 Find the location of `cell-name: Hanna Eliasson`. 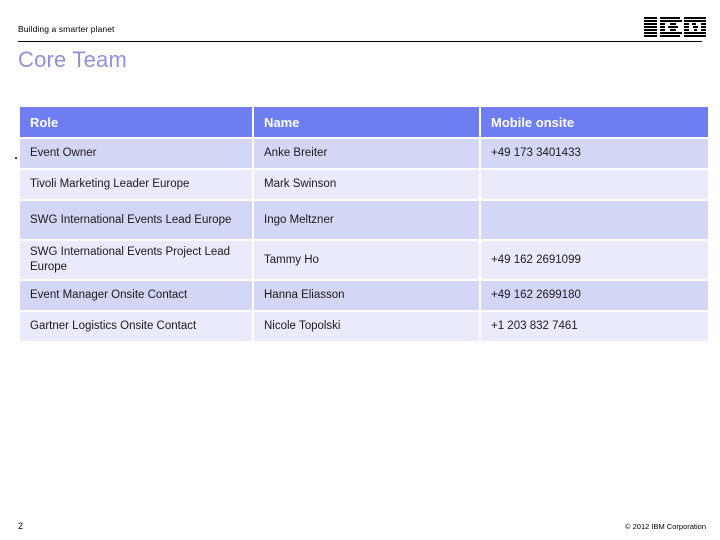

cell-name: Hanna Eliasson is located at coordinates (366, 295).